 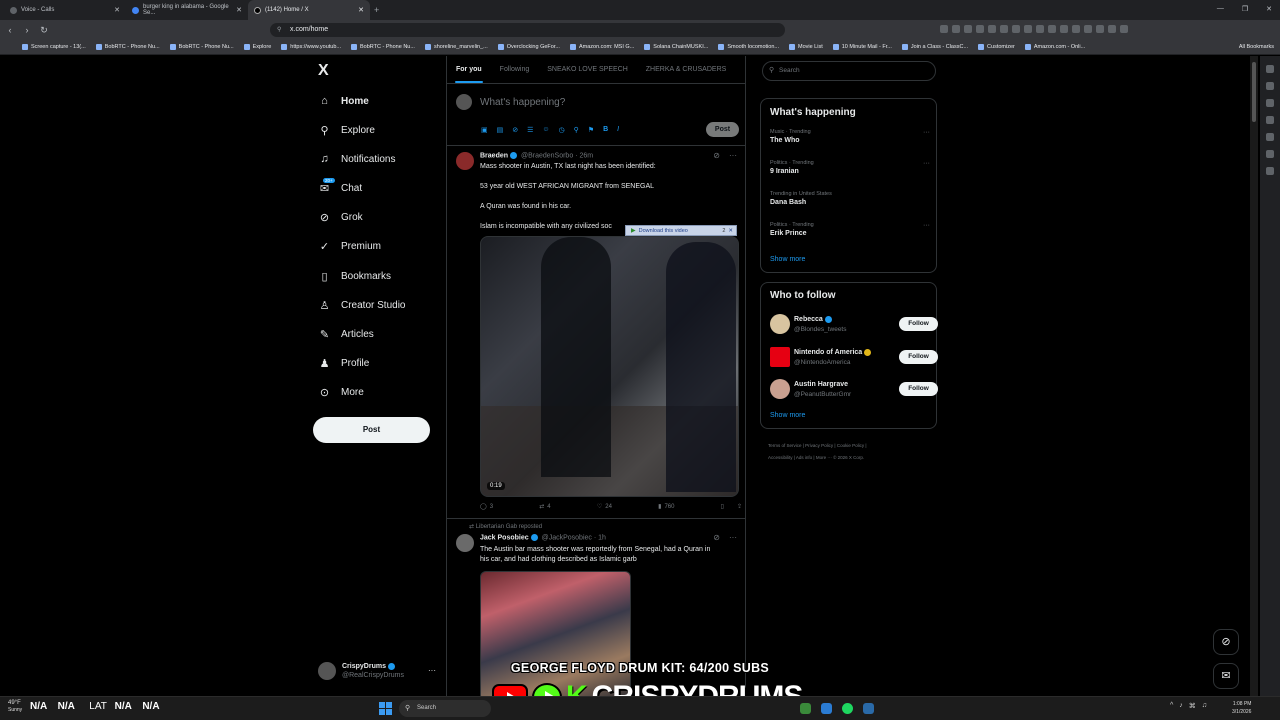 What do you see at coordinates (340, 186) in the screenshot?
I see `nav-chat: ✉ 20+ Chat` at bounding box center [340, 186].